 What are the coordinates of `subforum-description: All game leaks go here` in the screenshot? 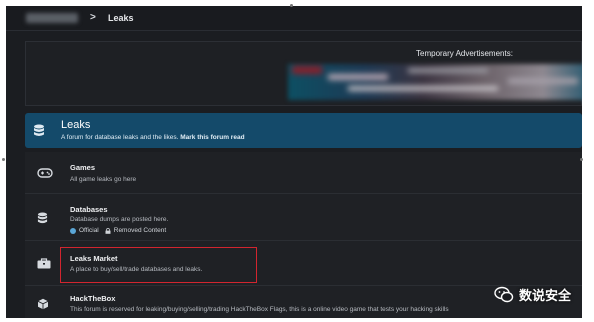 It's located at (103, 179).